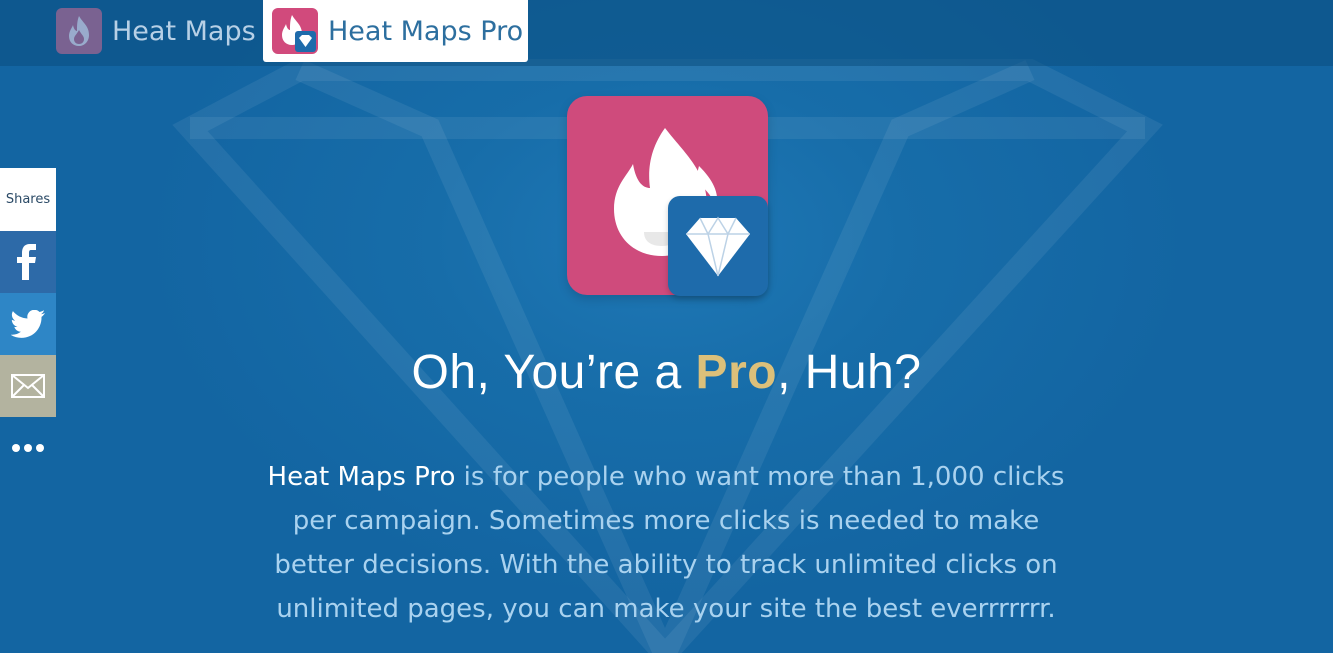  Describe the element at coordinates (553, 372) in the screenshot. I see `headline-prefix: Oh, You’re a` at that location.